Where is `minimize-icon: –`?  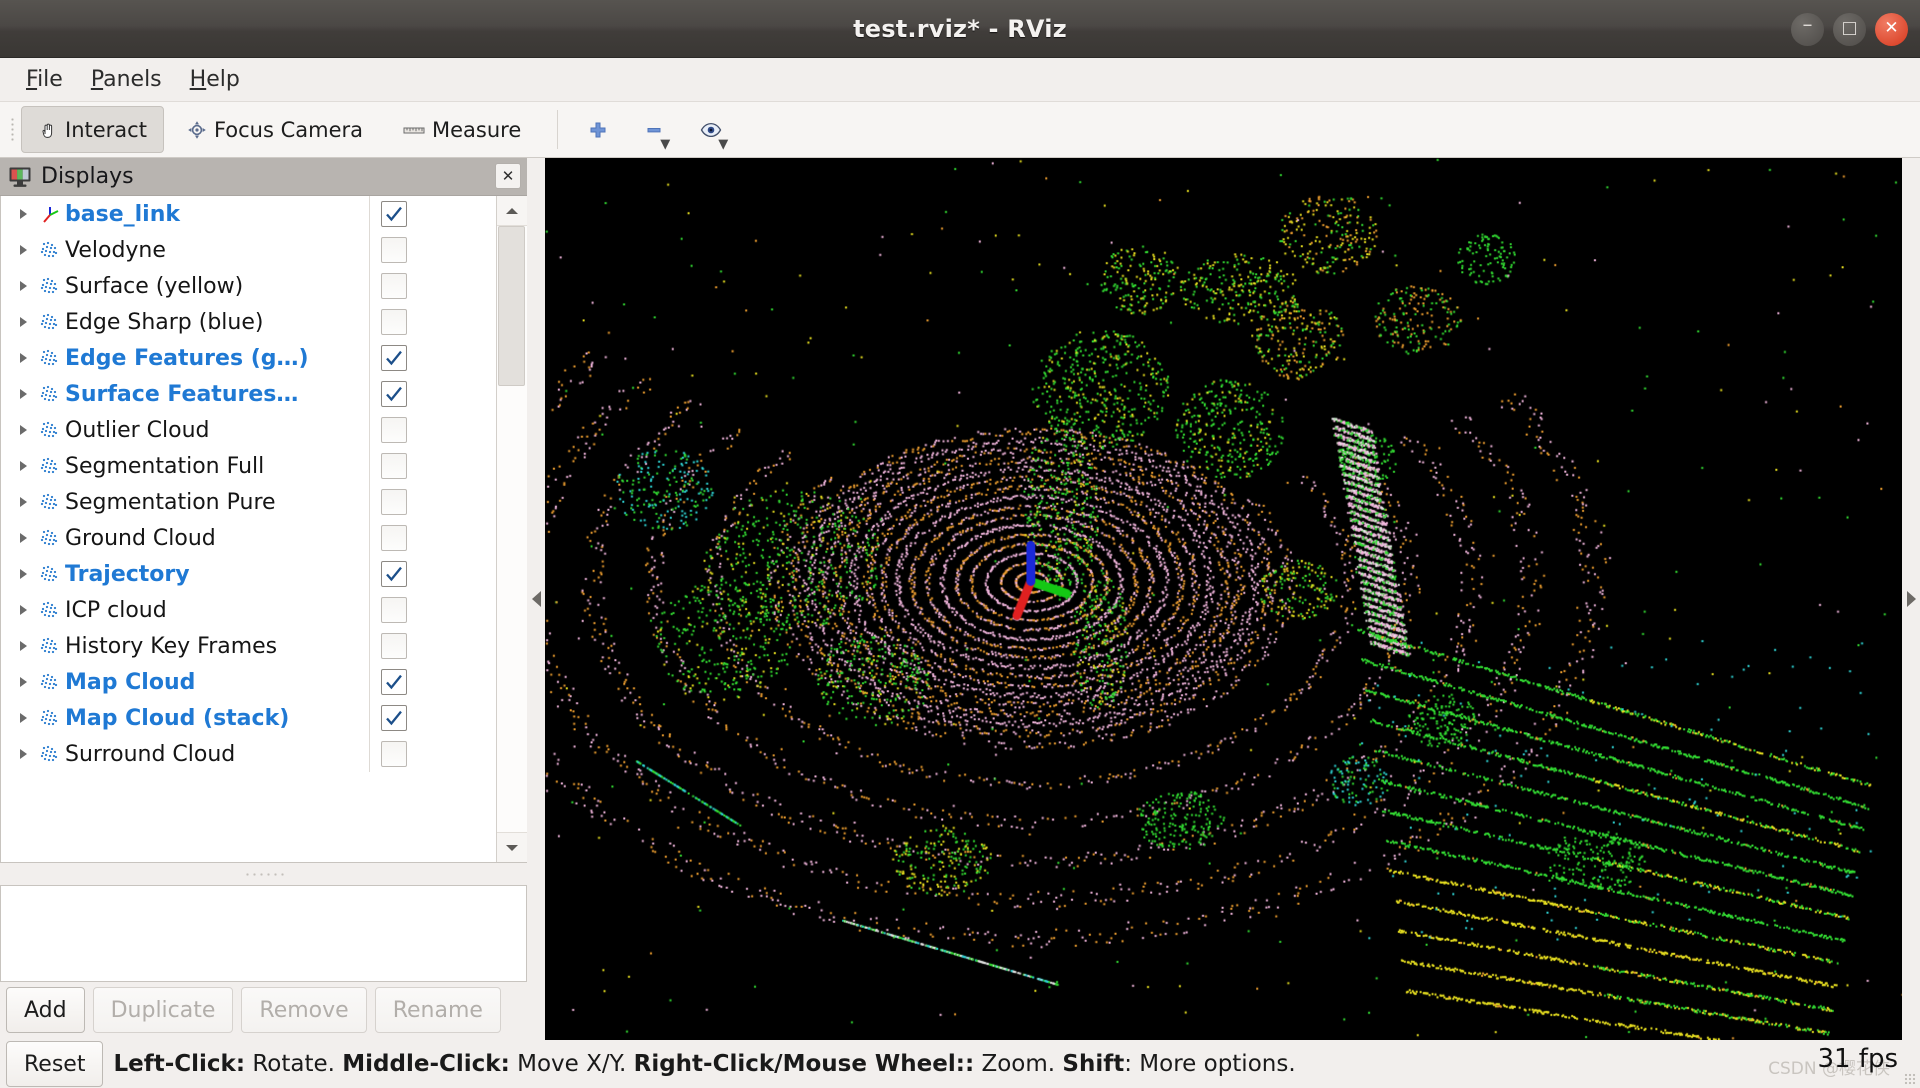
minimize-icon: – is located at coordinates (1807, 24).